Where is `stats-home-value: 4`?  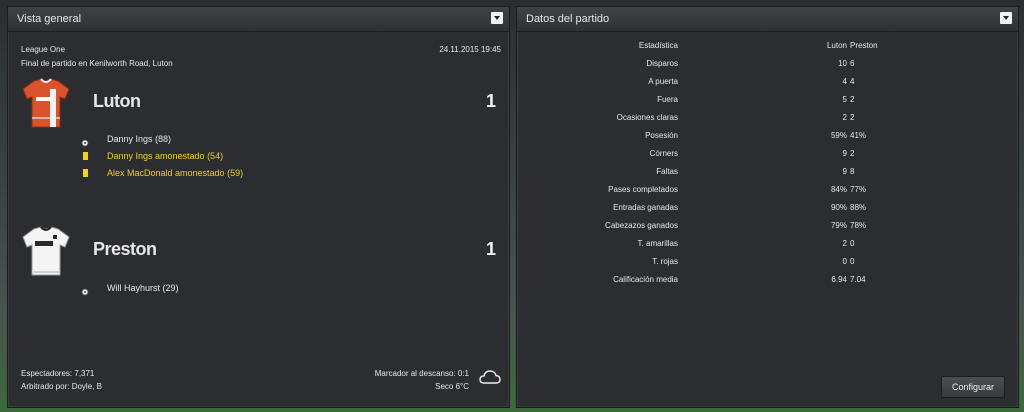
stats-home-value: 4 is located at coordinates (844, 81).